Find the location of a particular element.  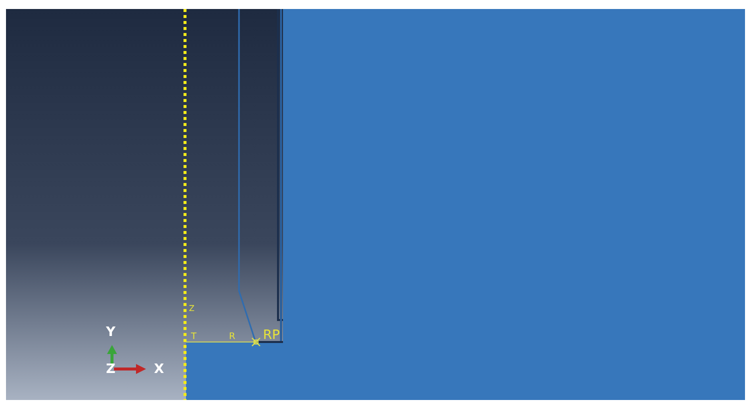

triad-label: Z is located at coordinates (111, 369).